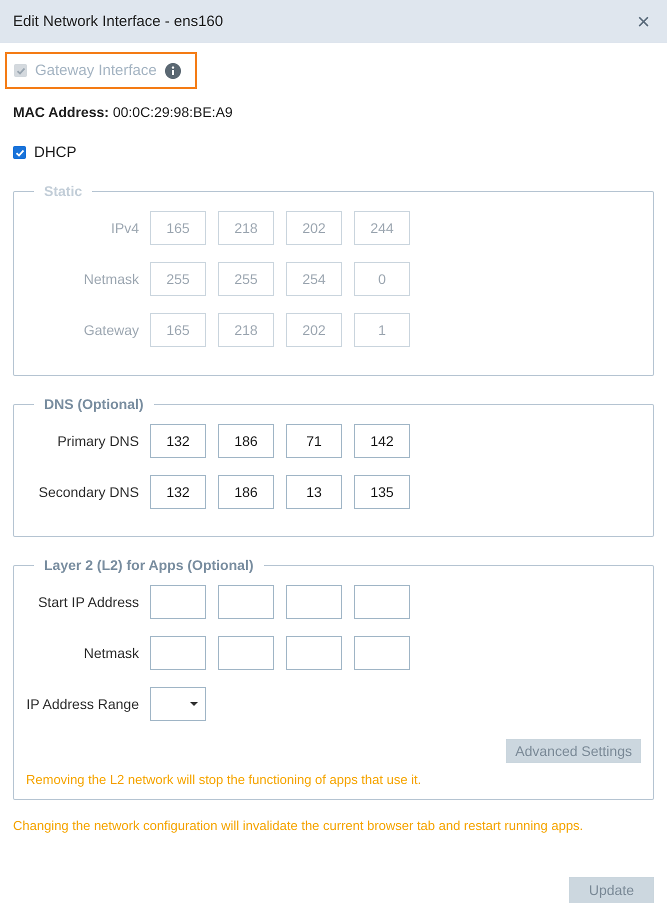 This screenshot has width=667, height=903. Describe the element at coordinates (88, 602) in the screenshot. I see `field-label: Start IP Address` at that location.